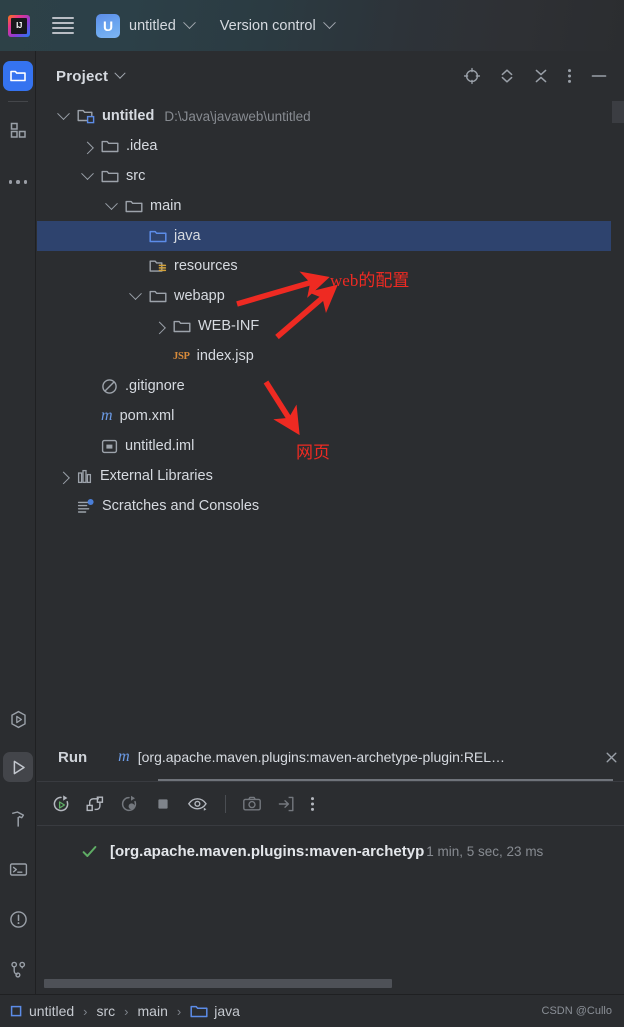 Image resolution: width=624 pixels, height=1027 pixels. What do you see at coordinates (324, 356) in the screenshot?
I see `tree-item-index-jsp: JSP index.jsp` at bounding box center [324, 356].